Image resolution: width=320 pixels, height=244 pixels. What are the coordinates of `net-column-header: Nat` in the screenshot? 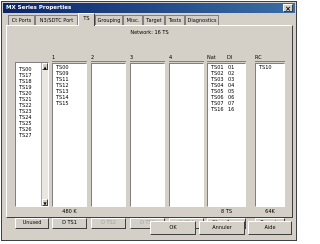 It's located at (217, 58).